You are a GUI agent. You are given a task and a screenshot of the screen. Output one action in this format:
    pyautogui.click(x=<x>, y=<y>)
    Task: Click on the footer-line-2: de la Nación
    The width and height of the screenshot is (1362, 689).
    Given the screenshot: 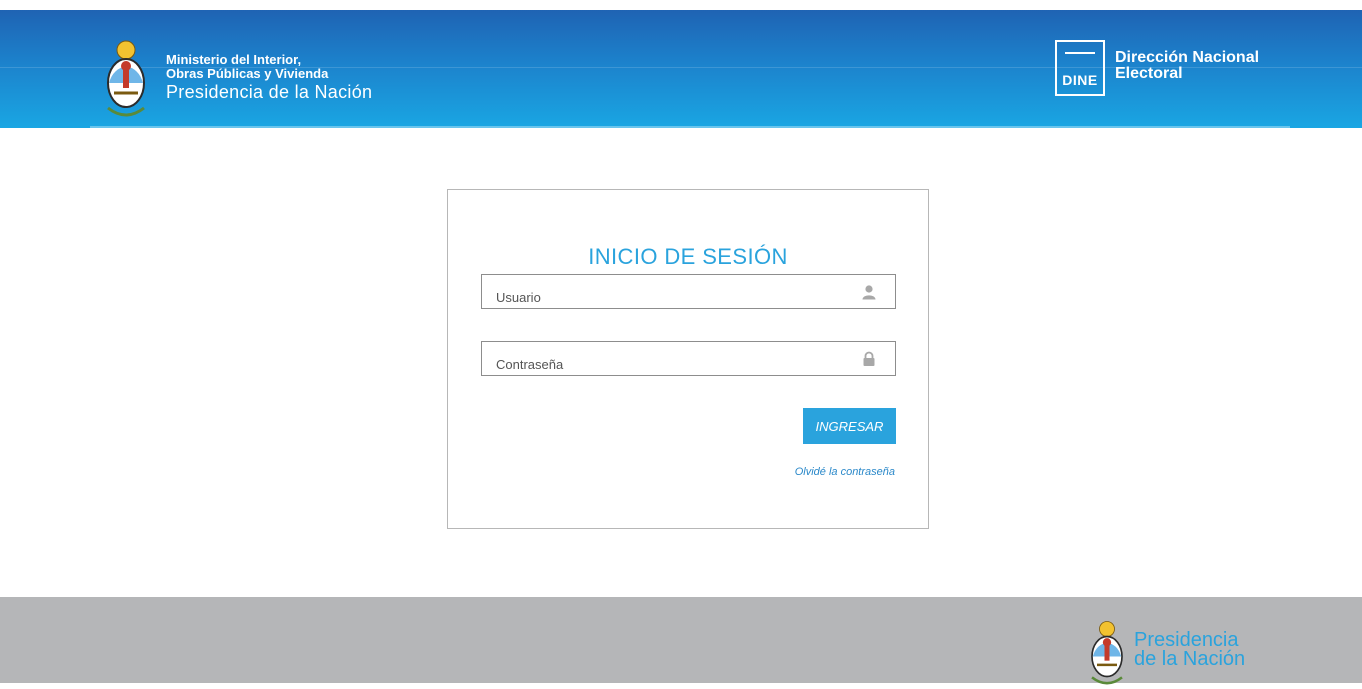 What is the action you would take?
    pyautogui.click(x=1190, y=659)
    